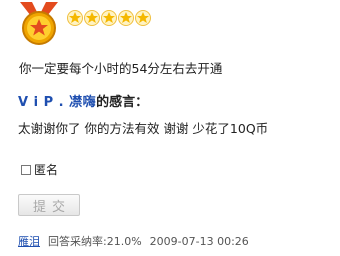 This screenshot has height=256, width=340. I want to click on thanks-user-link: V i P . 凚嗨, so click(57, 102).